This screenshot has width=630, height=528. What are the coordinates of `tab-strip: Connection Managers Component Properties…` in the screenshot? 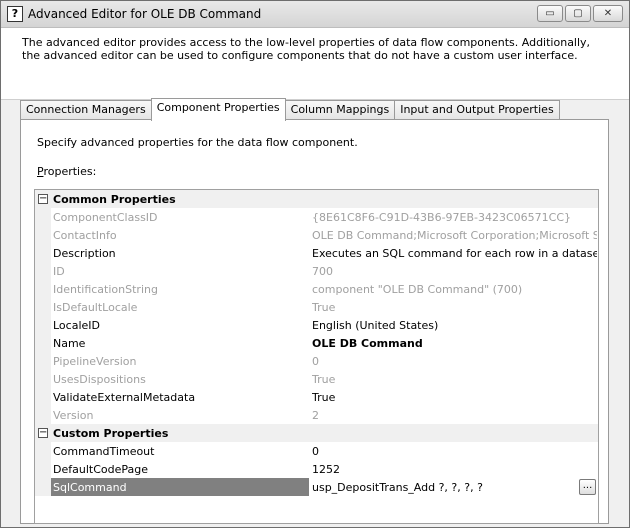 It's located at (290, 109).